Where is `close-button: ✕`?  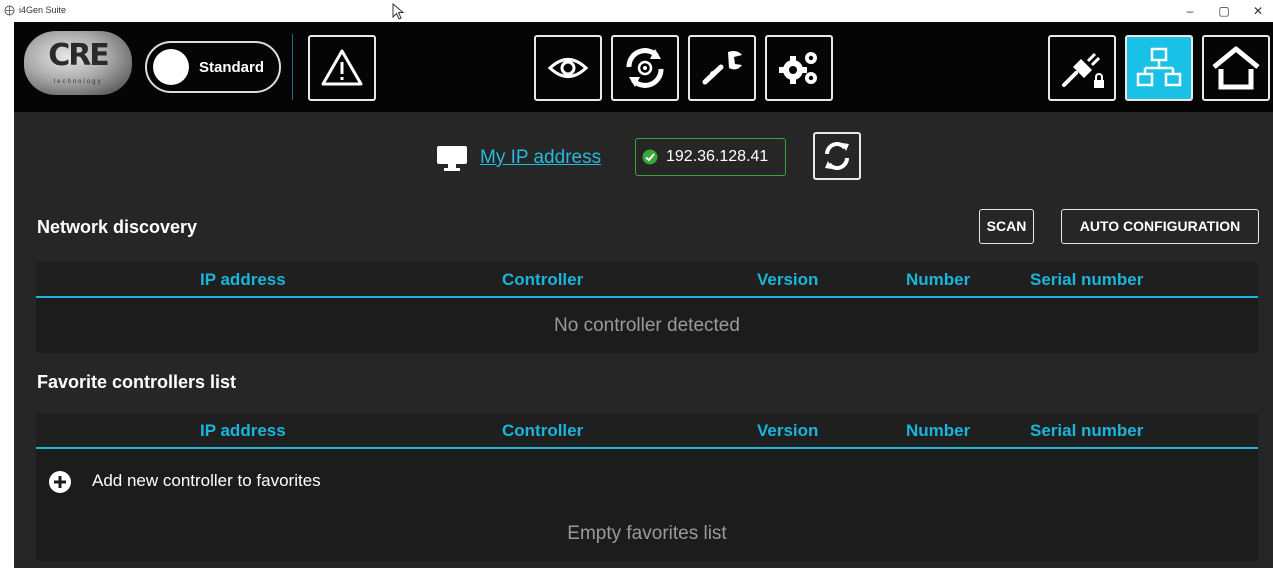 close-button: ✕ is located at coordinates (1258, 11).